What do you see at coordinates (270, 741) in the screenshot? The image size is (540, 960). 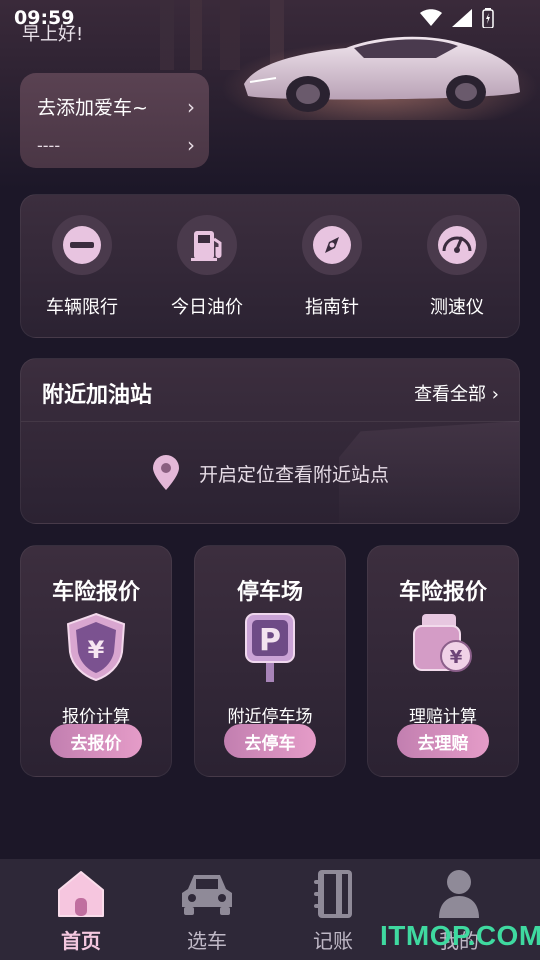 I see `go-parking-button: 去停车` at bounding box center [270, 741].